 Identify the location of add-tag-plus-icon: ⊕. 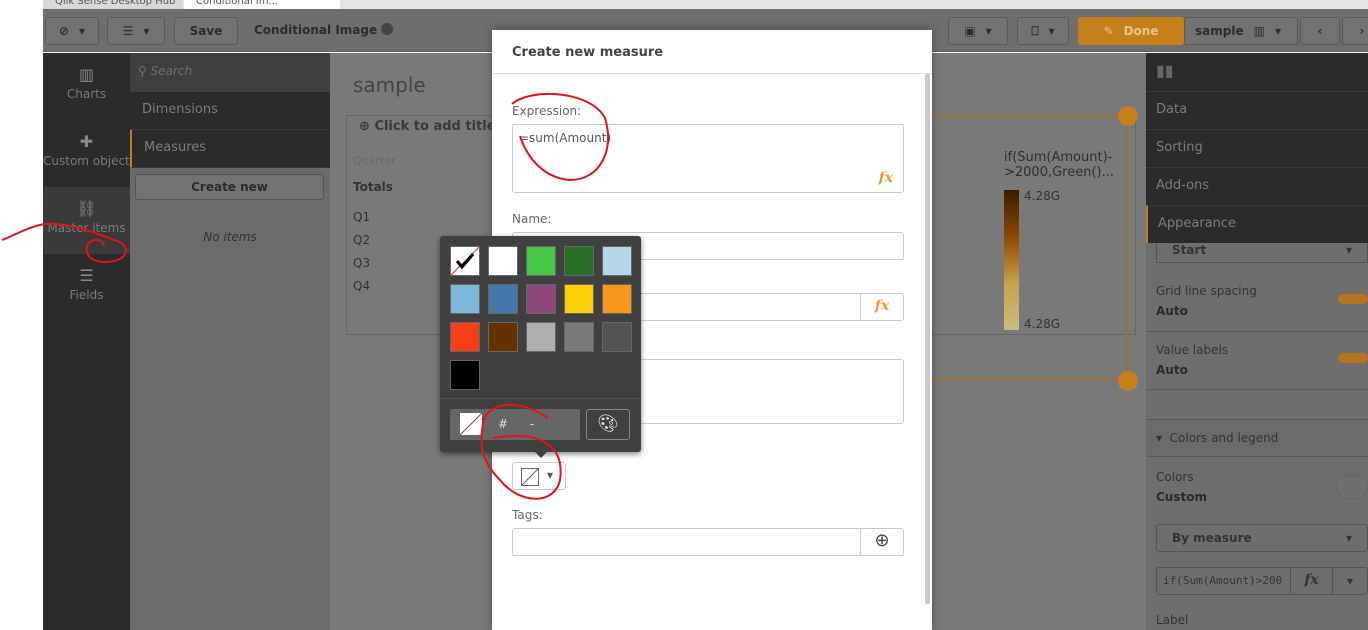
(881, 542).